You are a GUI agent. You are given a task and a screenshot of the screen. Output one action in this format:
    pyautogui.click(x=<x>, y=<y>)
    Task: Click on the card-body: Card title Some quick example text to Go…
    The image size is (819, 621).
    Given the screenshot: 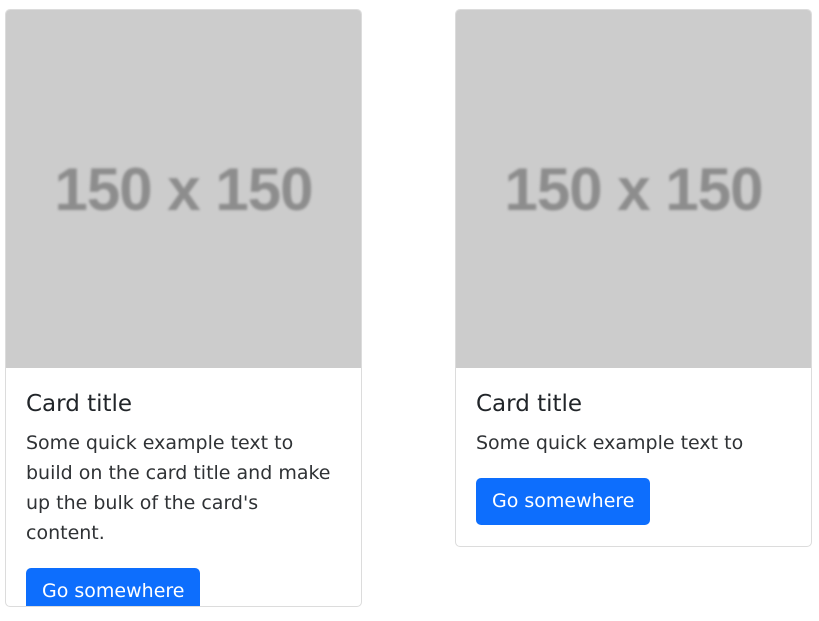 What is the action you would take?
    pyautogui.click(x=633, y=446)
    